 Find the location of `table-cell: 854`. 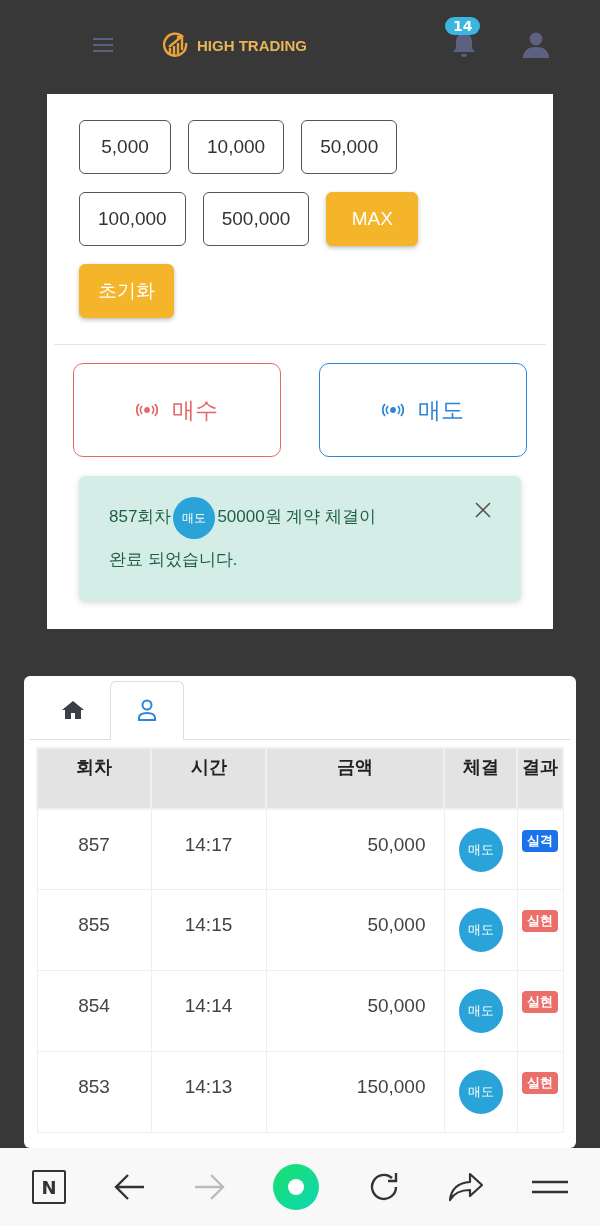

table-cell: 854 is located at coordinates (94, 1011).